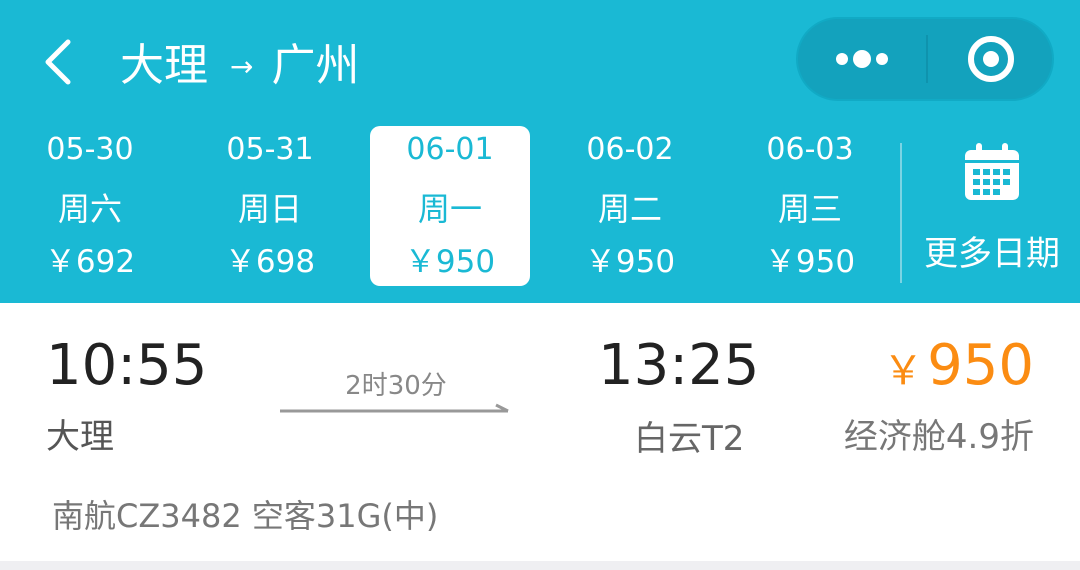 The height and width of the screenshot is (570, 1080). I want to click on date-tab-0530: 05-30 周六 ￥692, so click(90, 206).